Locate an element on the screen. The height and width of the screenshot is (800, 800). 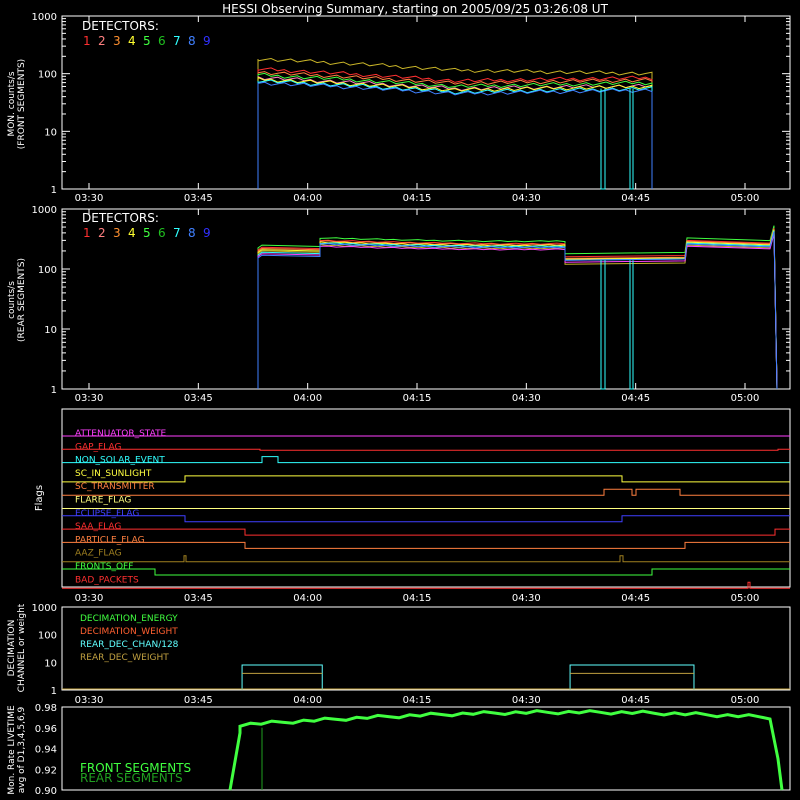
panel5-y-tick-labels: 0.90 0.92 0.94 0.96 0.98 is located at coordinates (46, 750).